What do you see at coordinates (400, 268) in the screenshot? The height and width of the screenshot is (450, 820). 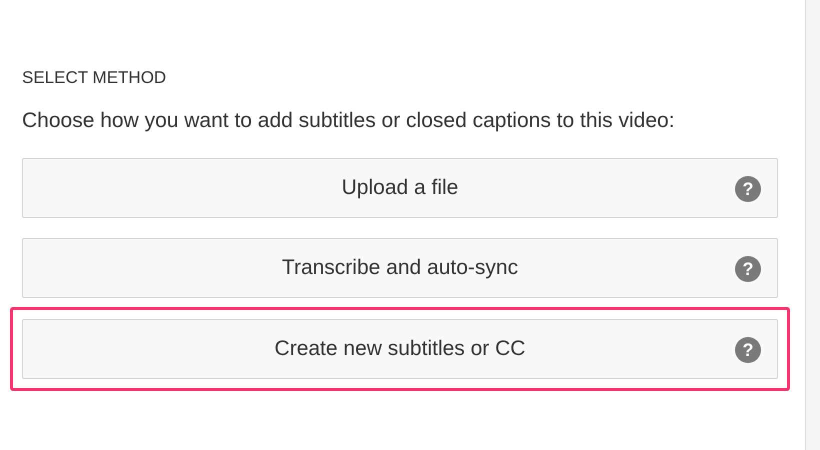 I see `method-button: Transcribe and auto-sync ?` at bounding box center [400, 268].